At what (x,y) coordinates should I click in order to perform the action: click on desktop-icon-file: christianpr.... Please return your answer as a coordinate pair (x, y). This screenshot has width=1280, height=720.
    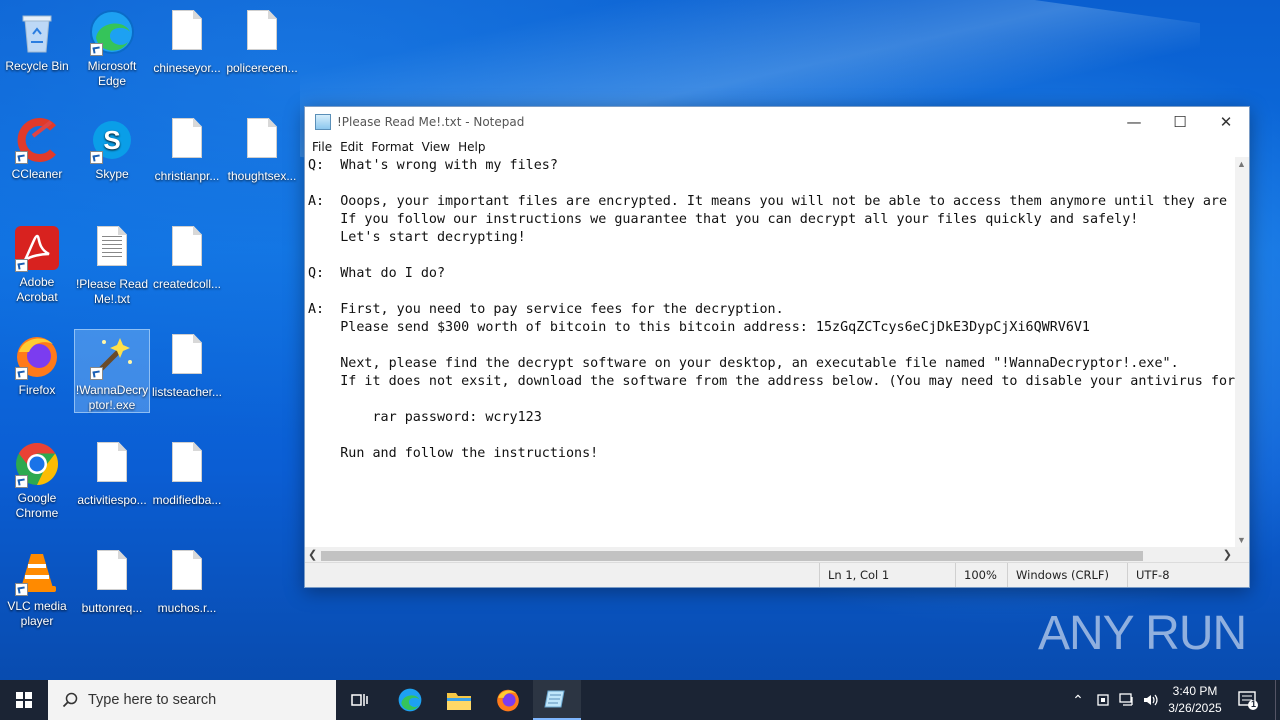
    Looking at the image, I should click on (187, 150).